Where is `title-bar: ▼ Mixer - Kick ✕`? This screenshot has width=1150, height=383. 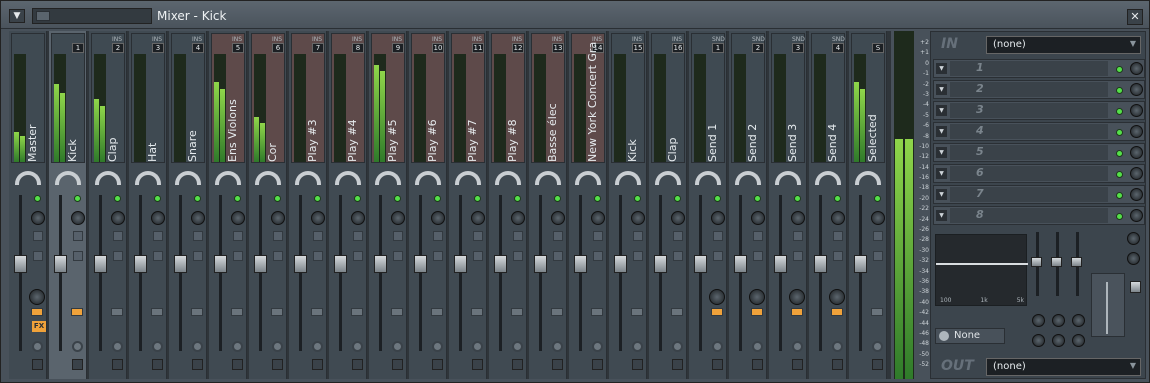
title-bar: ▼ Mixer - Kick ✕ is located at coordinates (575, 15).